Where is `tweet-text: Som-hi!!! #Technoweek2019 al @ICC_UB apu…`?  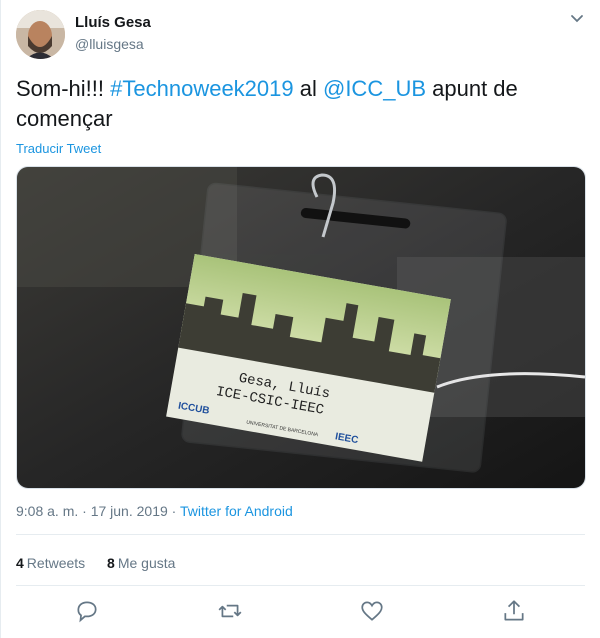
tweet-text: Som-hi!!! #Technoweek2019 al @ICC_UB apu… is located at coordinates (296, 104).